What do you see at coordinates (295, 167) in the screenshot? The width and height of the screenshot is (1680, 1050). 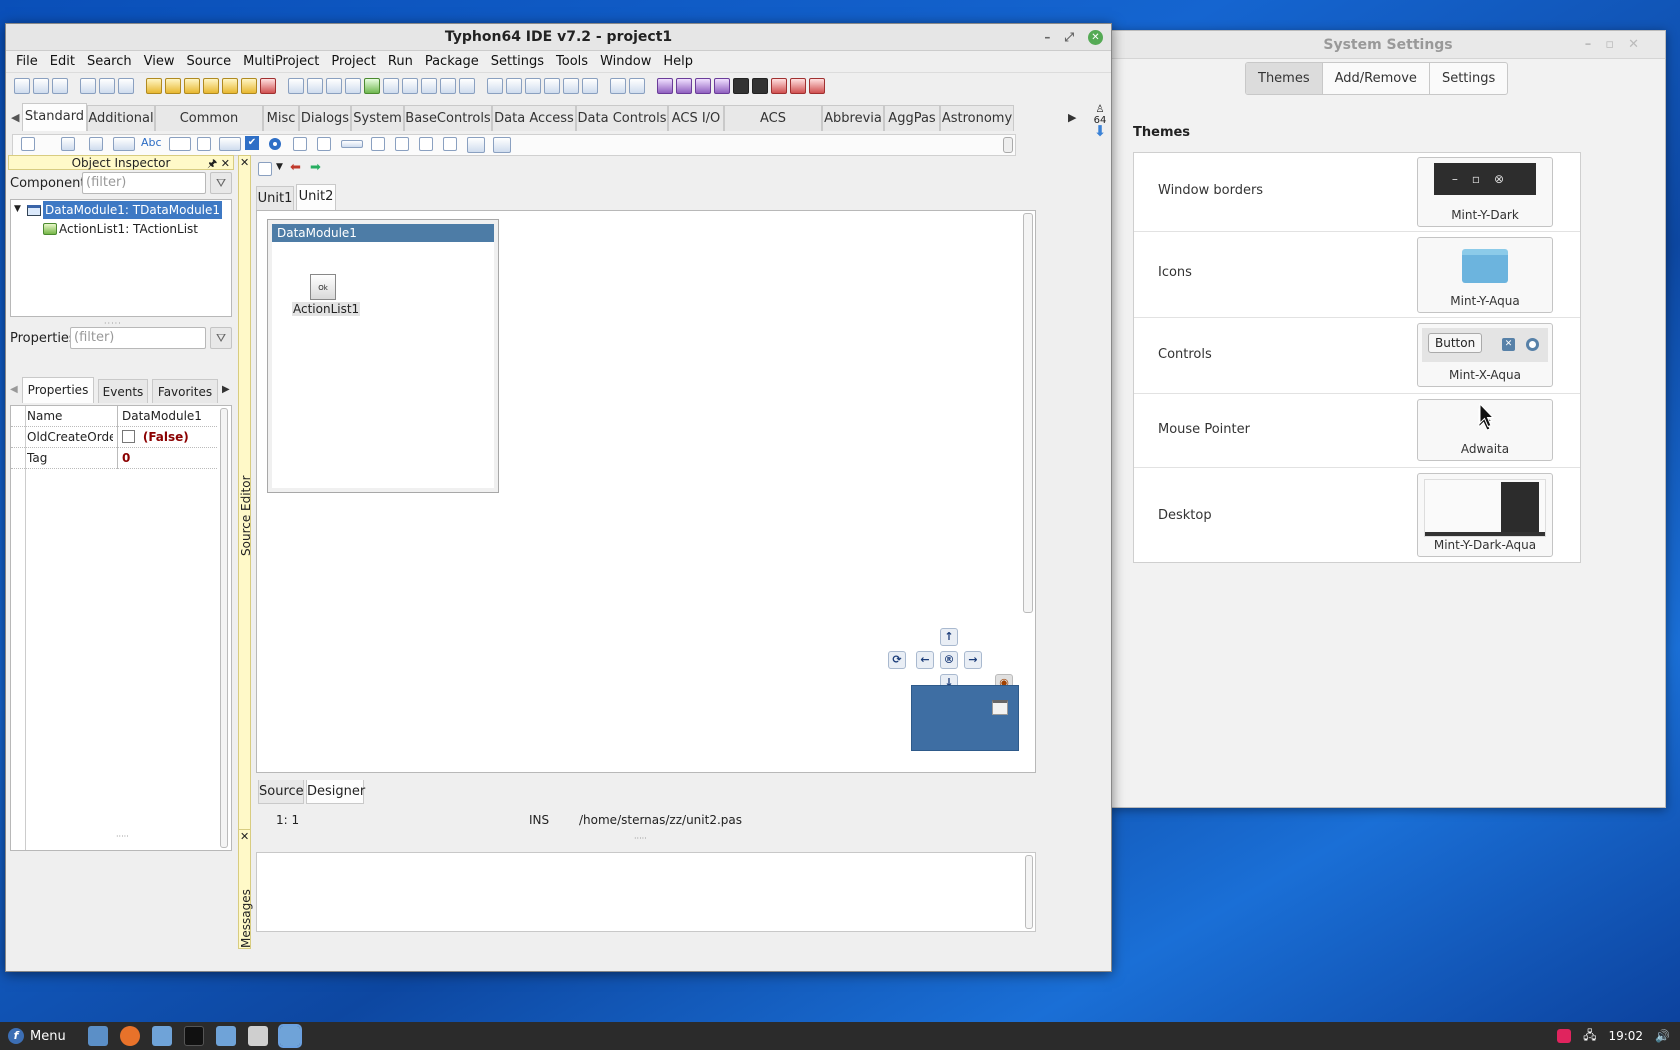 I see `back-arrow-icon: ⬅` at bounding box center [295, 167].